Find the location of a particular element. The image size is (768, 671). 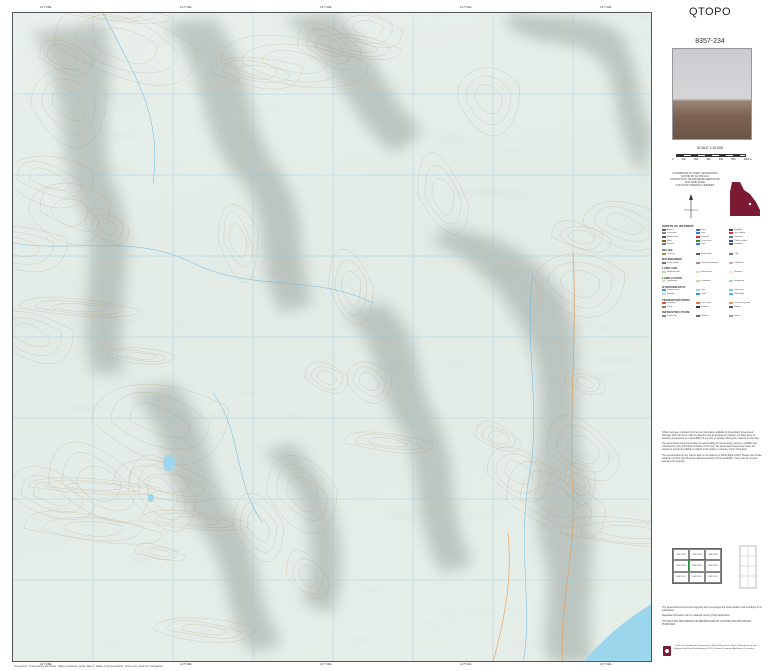

north-arrow-icon is located at coordinates (691, 206).